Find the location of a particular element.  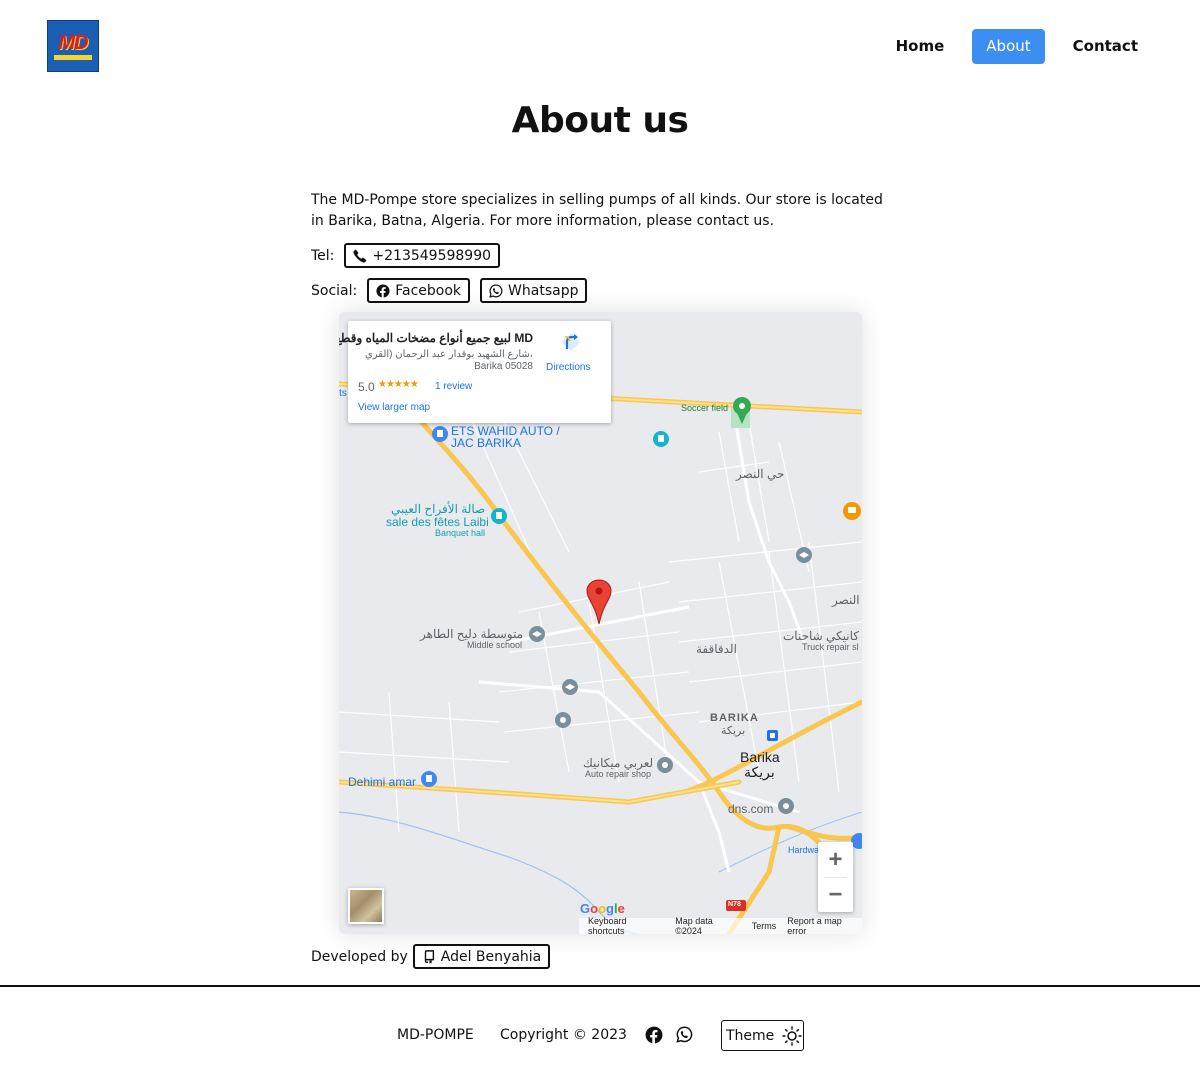

map-label-soccer: Soccer field is located at coordinates (705, 408).